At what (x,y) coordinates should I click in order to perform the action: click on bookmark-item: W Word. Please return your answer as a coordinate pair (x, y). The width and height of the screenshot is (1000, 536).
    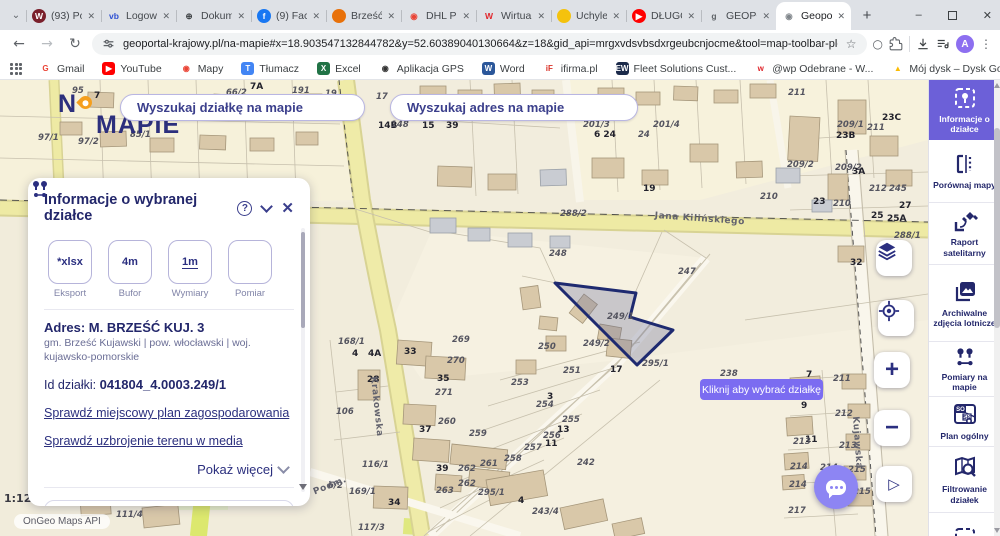
    Looking at the image, I should click on (503, 68).